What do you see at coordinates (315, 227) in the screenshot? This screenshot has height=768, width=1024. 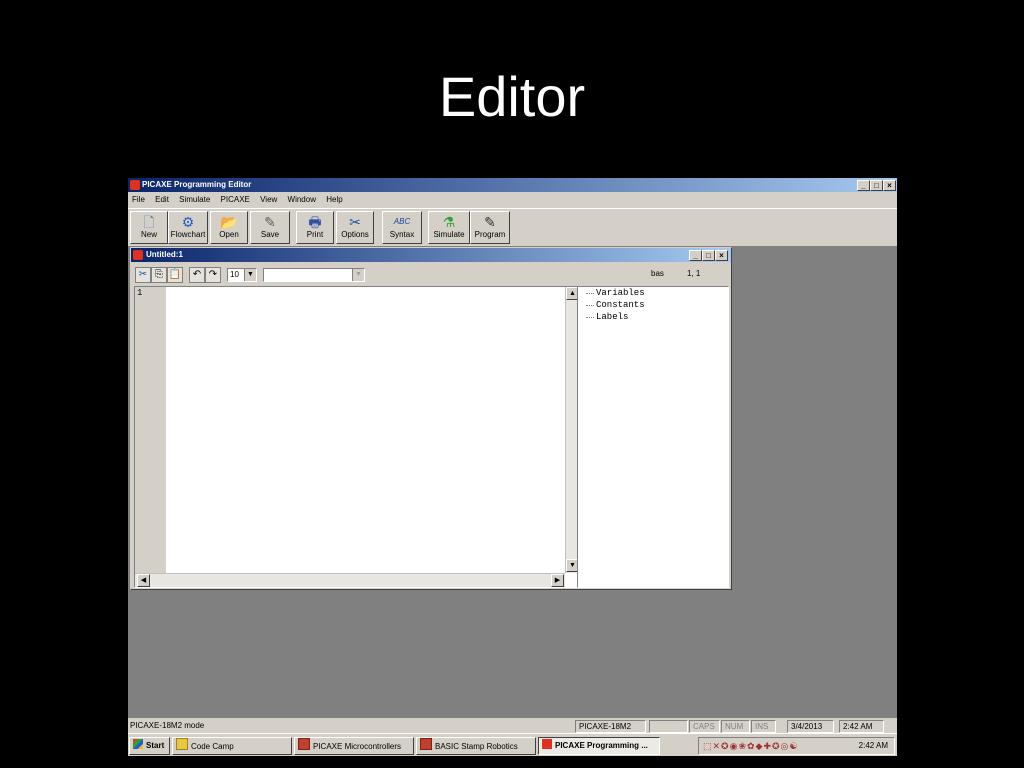 I see `print-button: 🖶 Print` at bounding box center [315, 227].